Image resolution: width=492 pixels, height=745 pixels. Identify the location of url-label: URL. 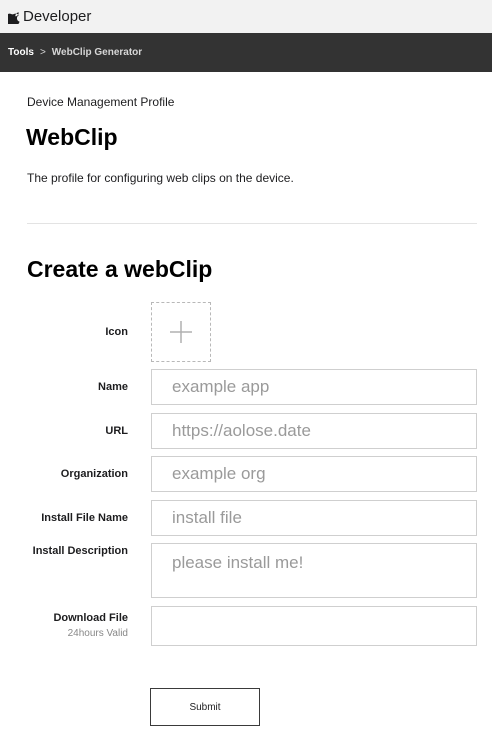
(116, 431).